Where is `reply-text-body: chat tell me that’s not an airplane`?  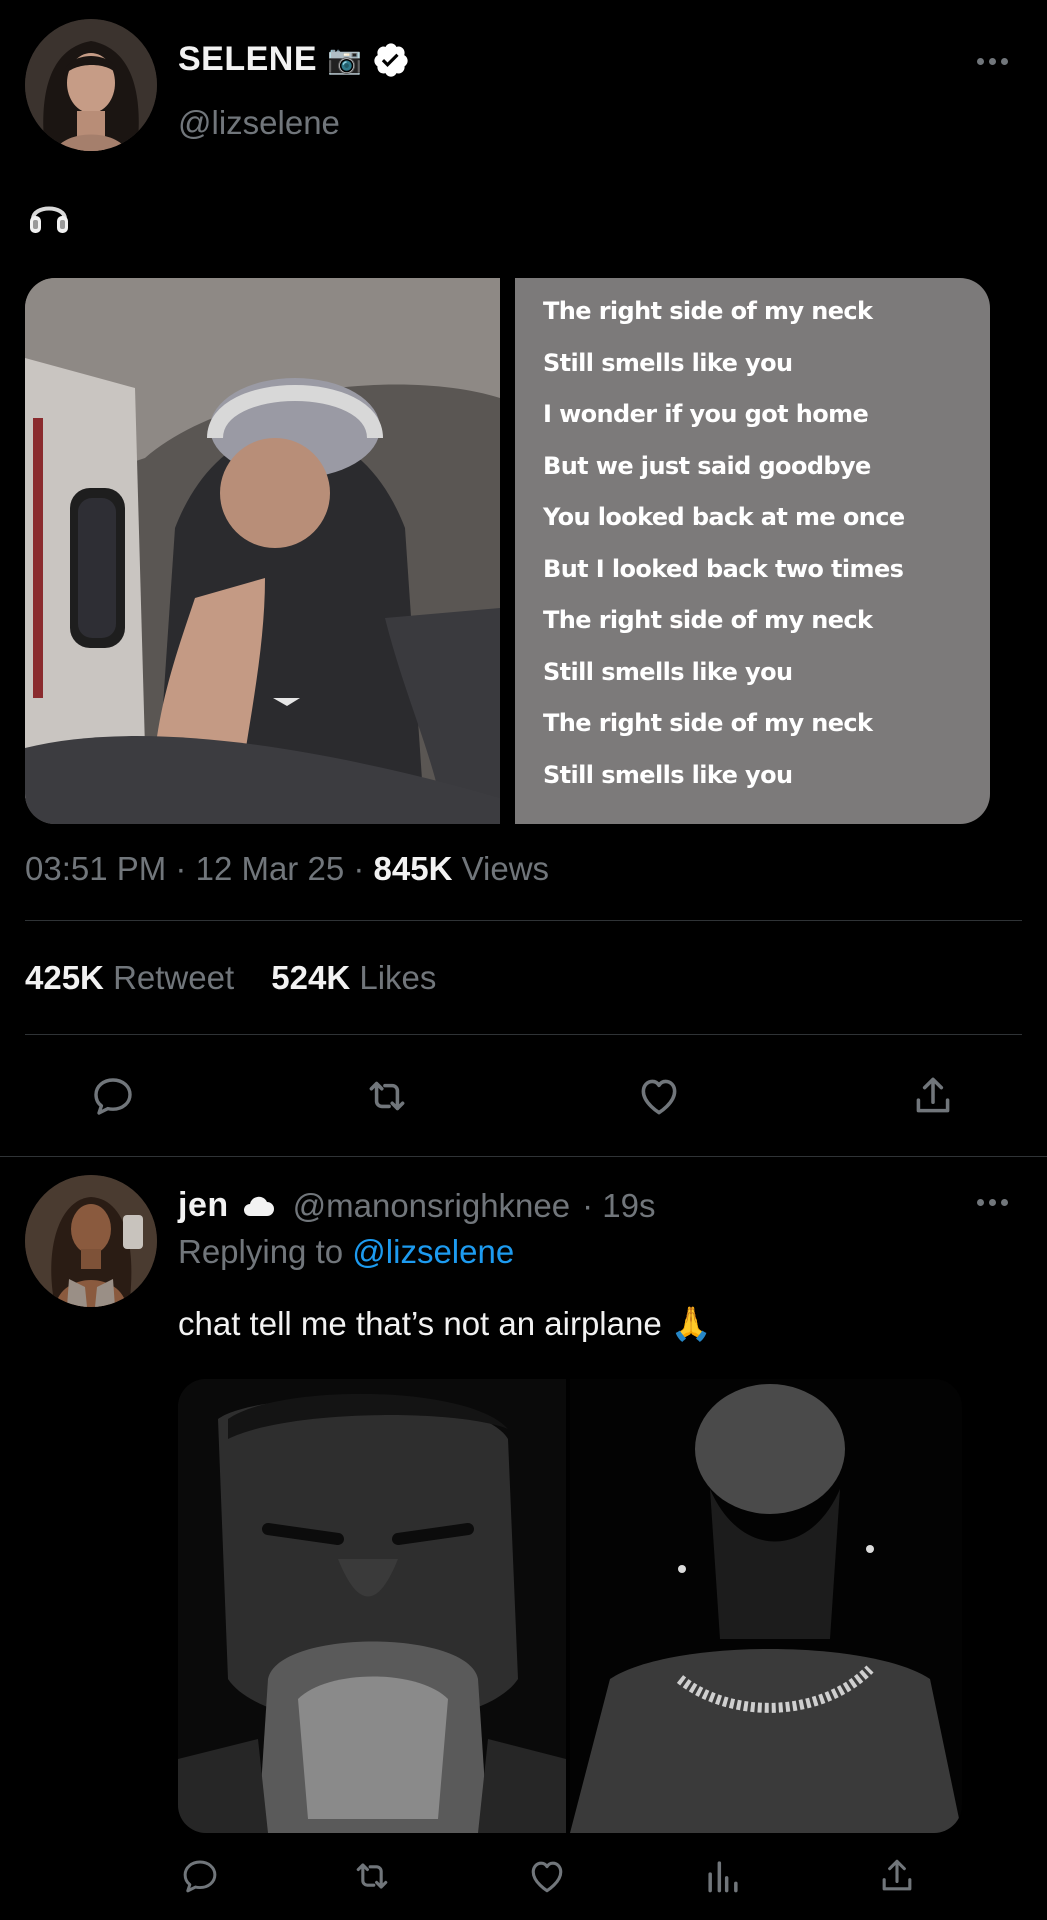 reply-text-body: chat tell me that’s not an airplane is located at coordinates (420, 1323).